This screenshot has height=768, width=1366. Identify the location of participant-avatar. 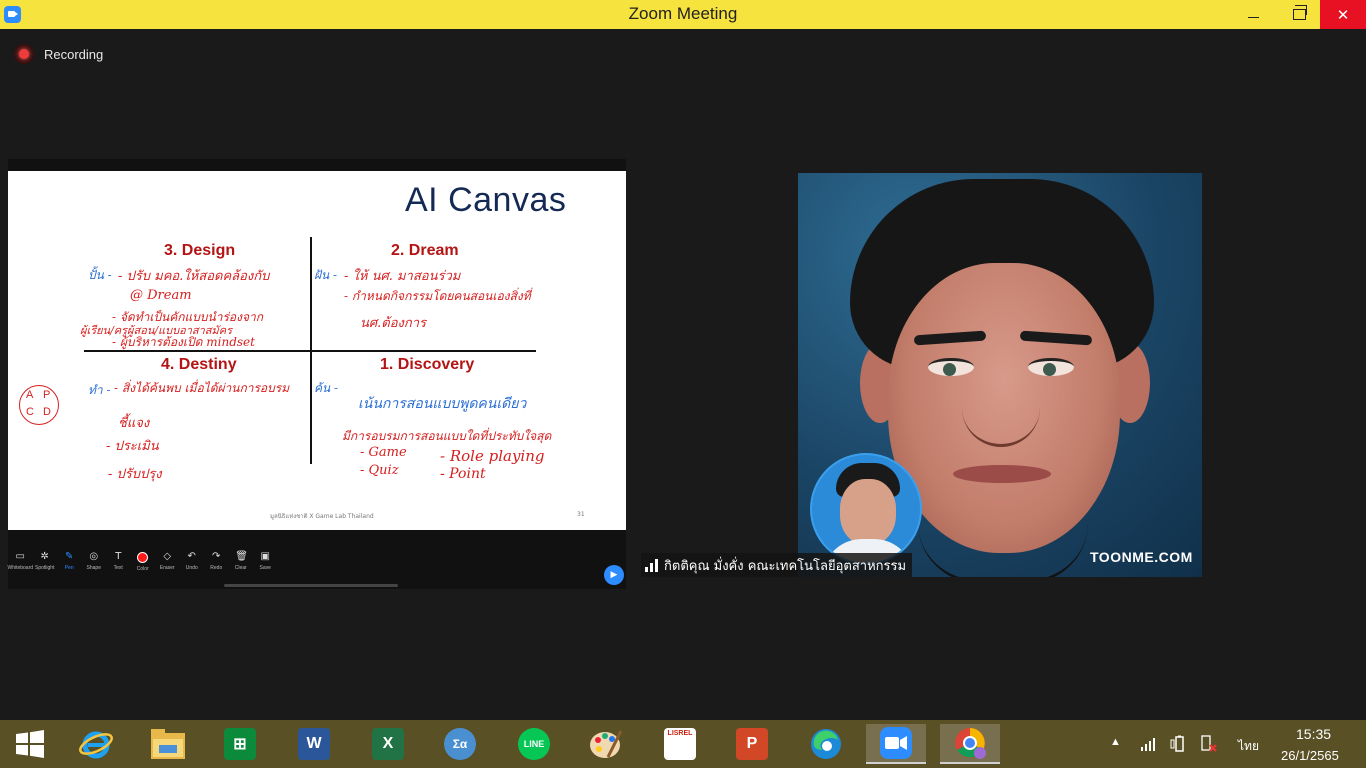
(866, 509).